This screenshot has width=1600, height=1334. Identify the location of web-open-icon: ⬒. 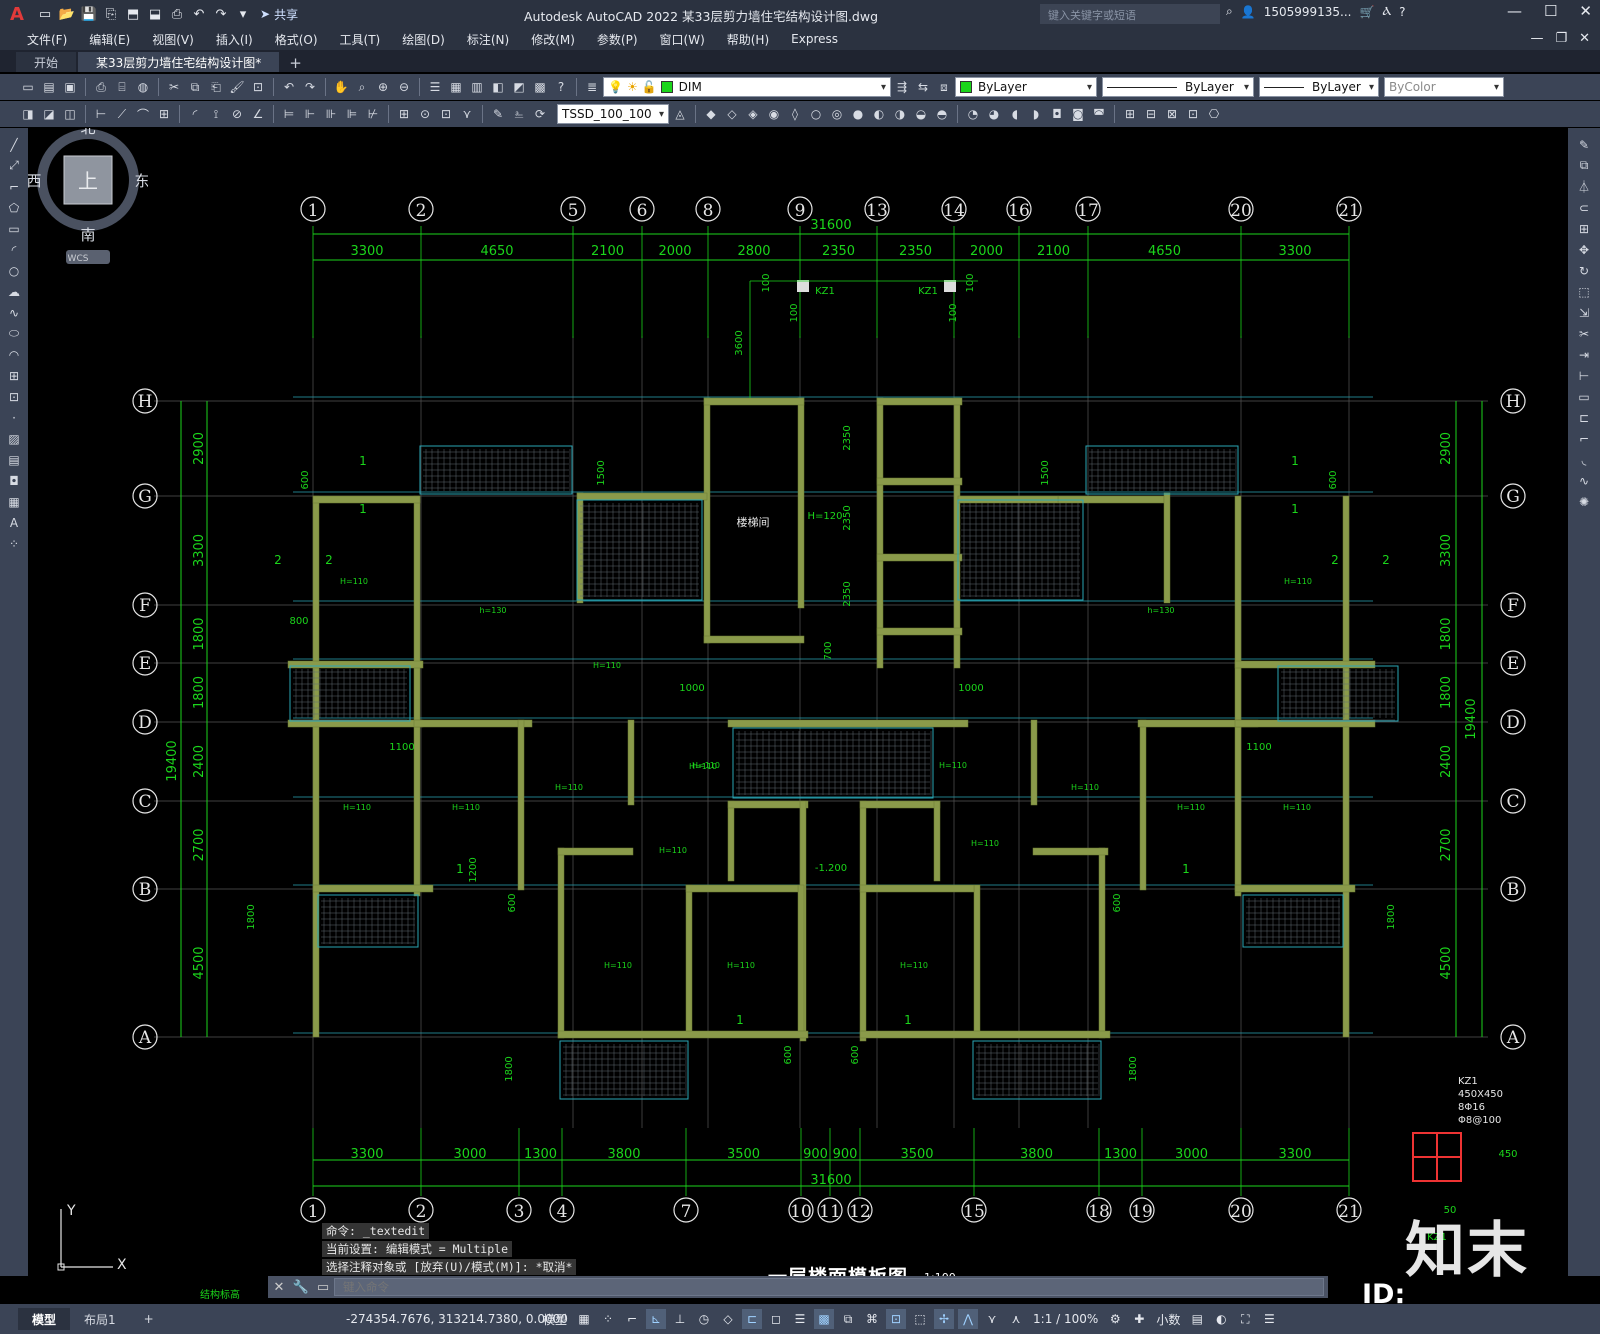
(133, 14).